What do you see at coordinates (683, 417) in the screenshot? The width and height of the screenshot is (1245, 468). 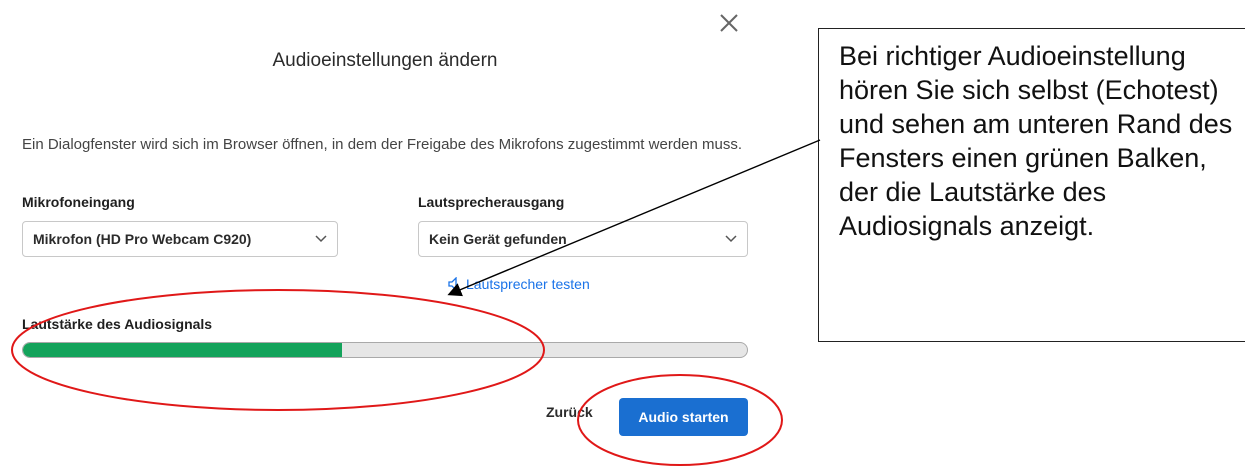 I see `start-audio-button: Audio starten` at bounding box center [683, 417].